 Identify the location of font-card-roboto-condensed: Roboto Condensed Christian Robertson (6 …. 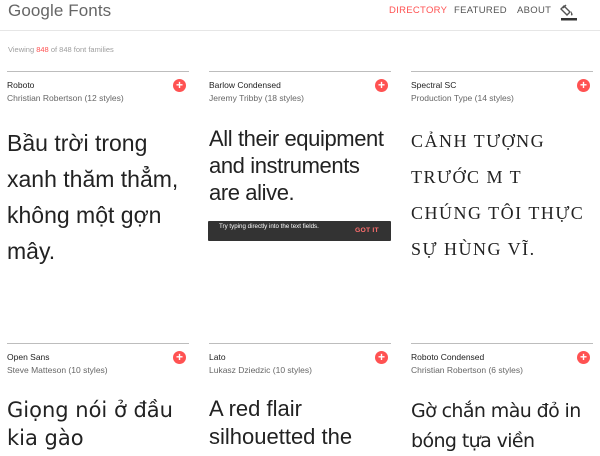
(502, 397).